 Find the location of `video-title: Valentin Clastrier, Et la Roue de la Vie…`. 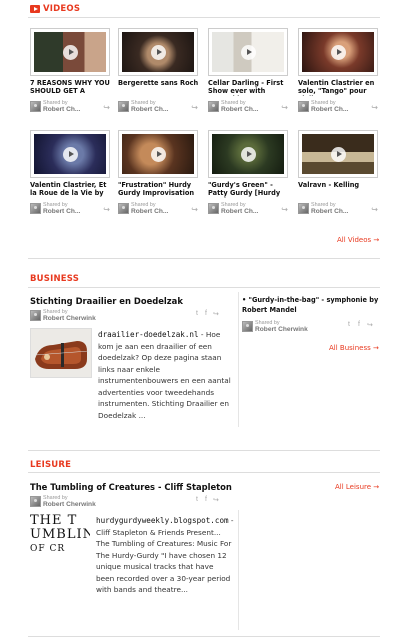

video-title: Valentin Clastrier, Et la Roue de la Vie… is located at coordinates (71, 189).